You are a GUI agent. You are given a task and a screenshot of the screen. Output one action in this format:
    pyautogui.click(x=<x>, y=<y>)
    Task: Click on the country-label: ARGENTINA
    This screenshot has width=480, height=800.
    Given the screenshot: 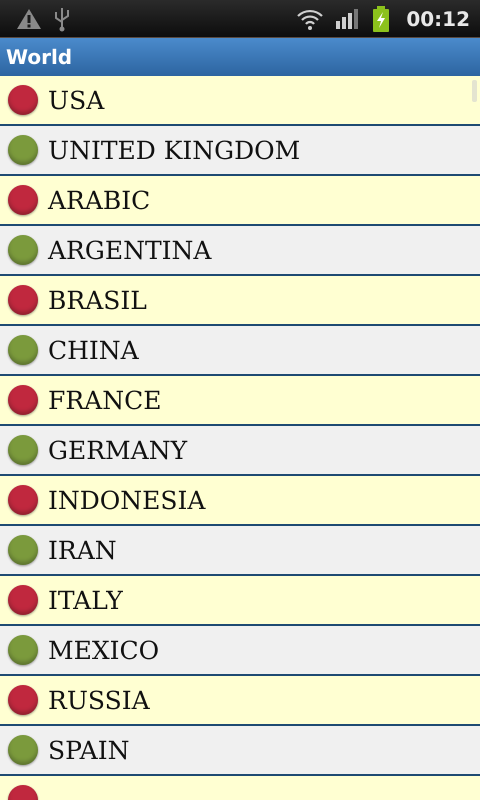 What is the action you would take?
    pyautogui.click(x=130, y=250)
    